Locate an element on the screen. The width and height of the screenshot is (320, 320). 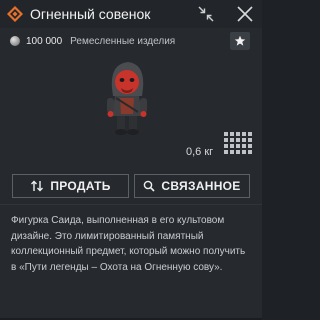
close-icon is located at coordinates (245, 14).